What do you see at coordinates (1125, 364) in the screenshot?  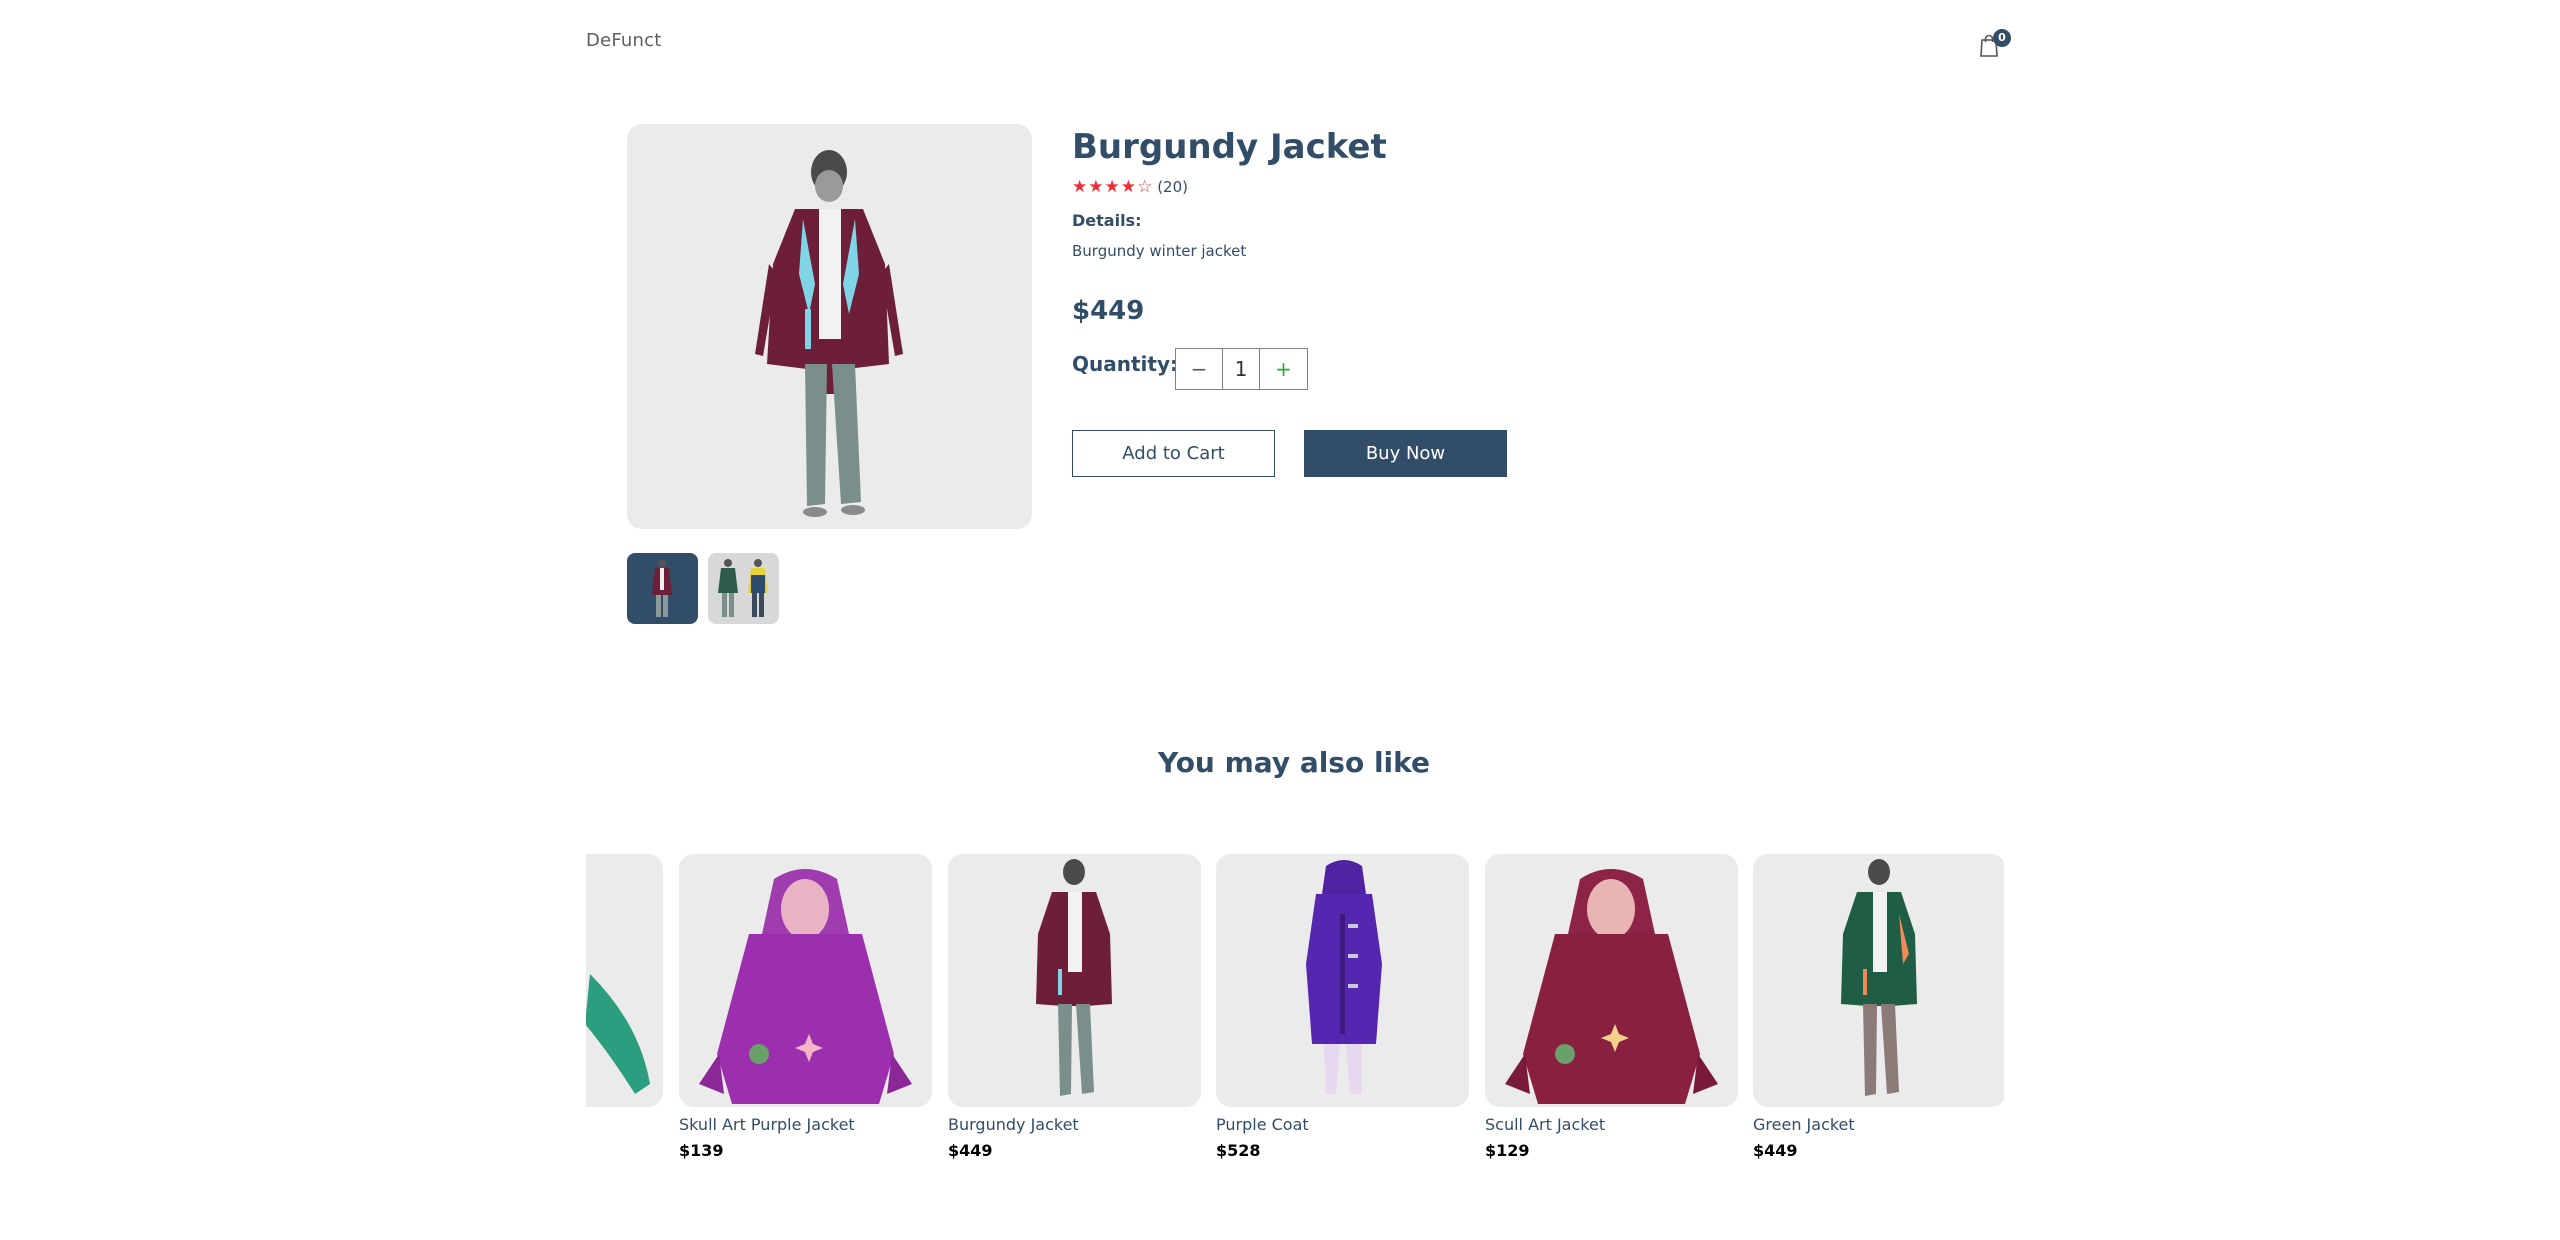 I see `quantity-label: Quantity:` at bounding box center [1125, 364].